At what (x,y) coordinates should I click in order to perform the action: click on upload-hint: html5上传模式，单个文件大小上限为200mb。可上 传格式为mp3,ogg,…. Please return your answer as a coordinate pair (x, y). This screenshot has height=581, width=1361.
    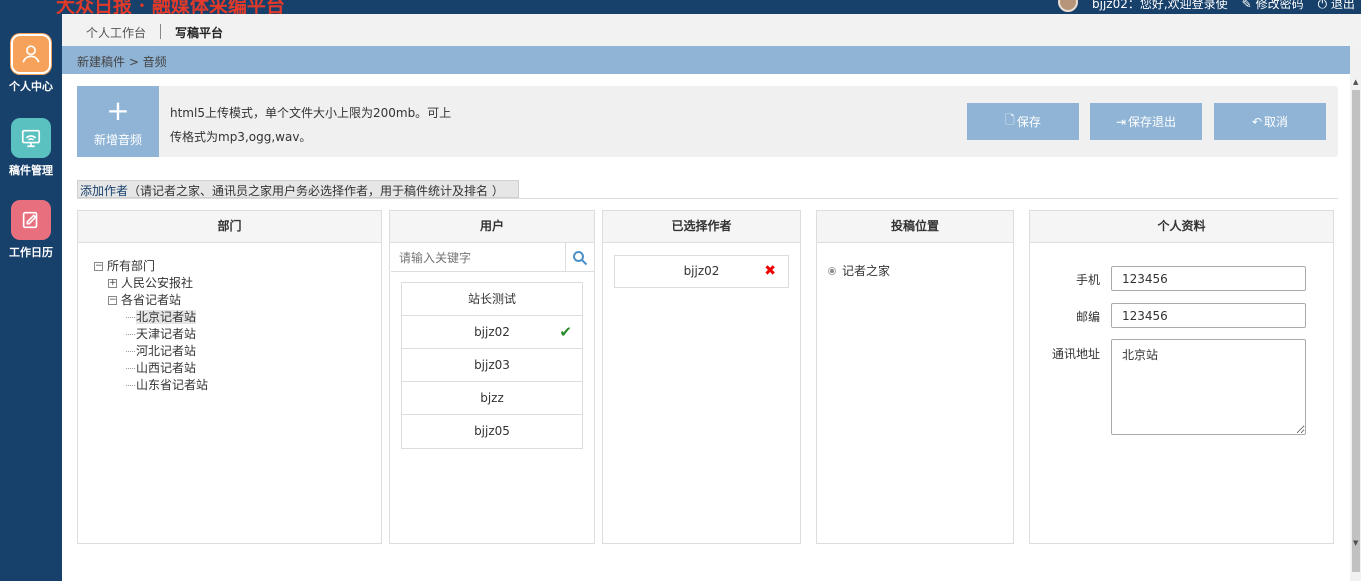
    Looking at the image, I should click on (320, 125).